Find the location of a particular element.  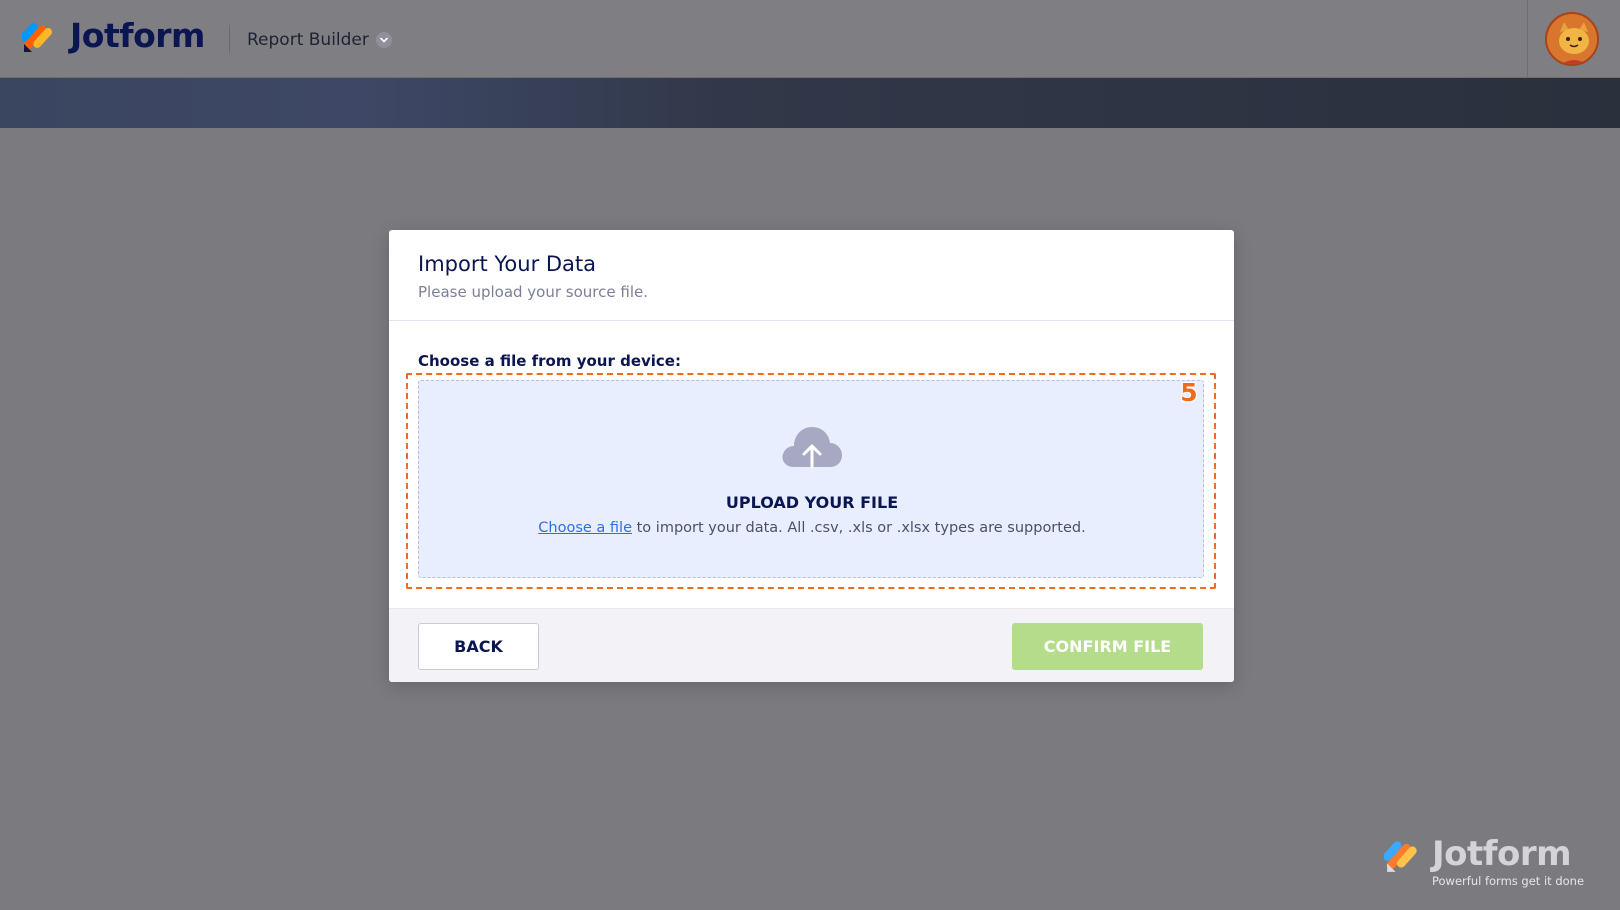

top-header: Jotform Report Builder is located at coordinates (810, 39).